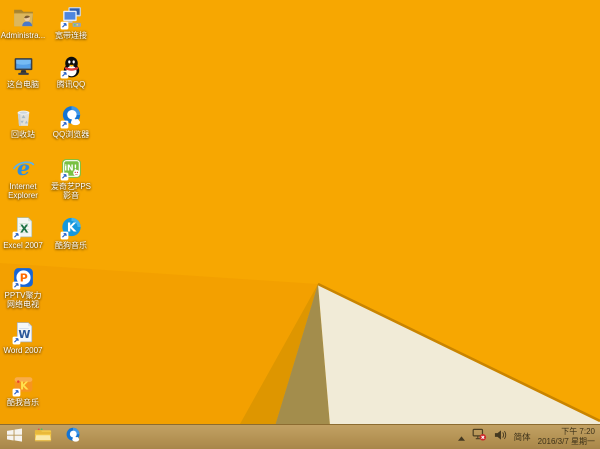 This screenshot has width=600, height=449. I want to click on taskbar-file-explorer-button, so click(43, 437).